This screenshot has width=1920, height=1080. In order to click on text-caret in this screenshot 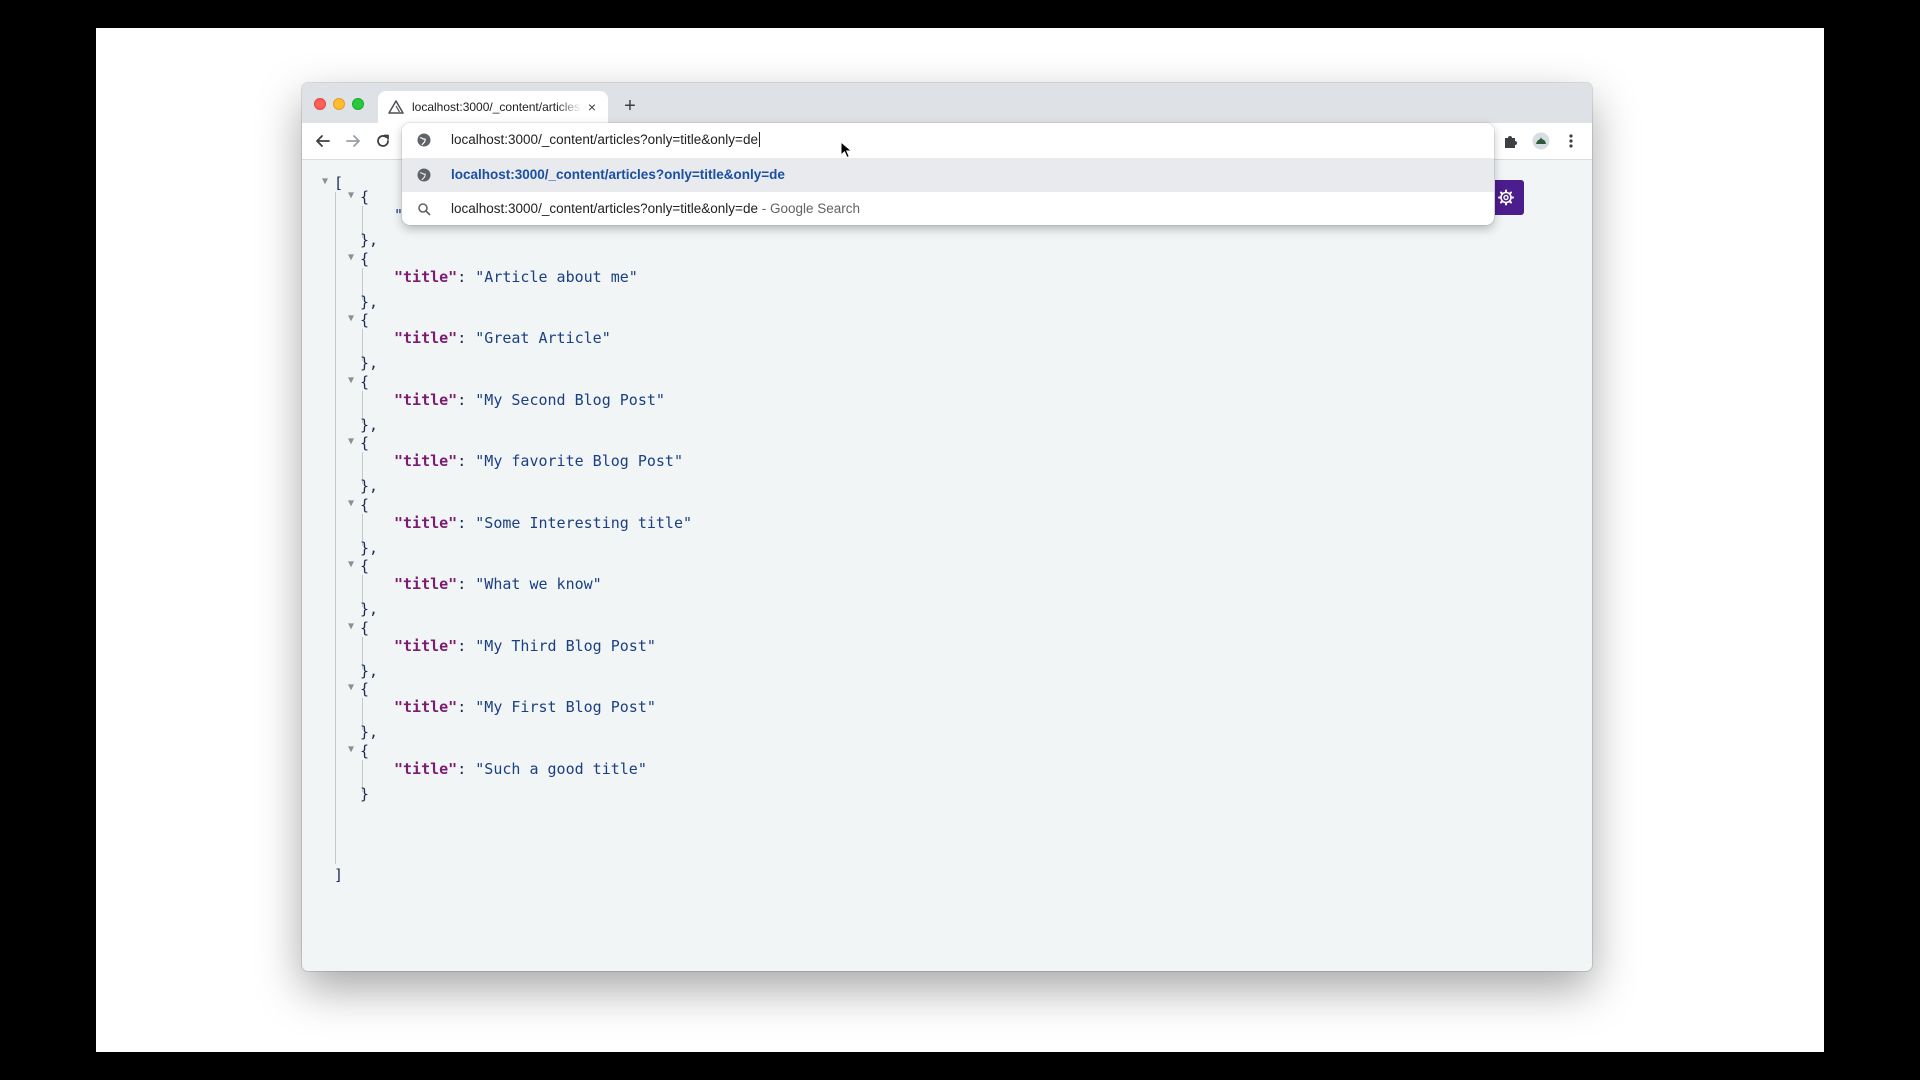, I will do `click(759, 139)`.